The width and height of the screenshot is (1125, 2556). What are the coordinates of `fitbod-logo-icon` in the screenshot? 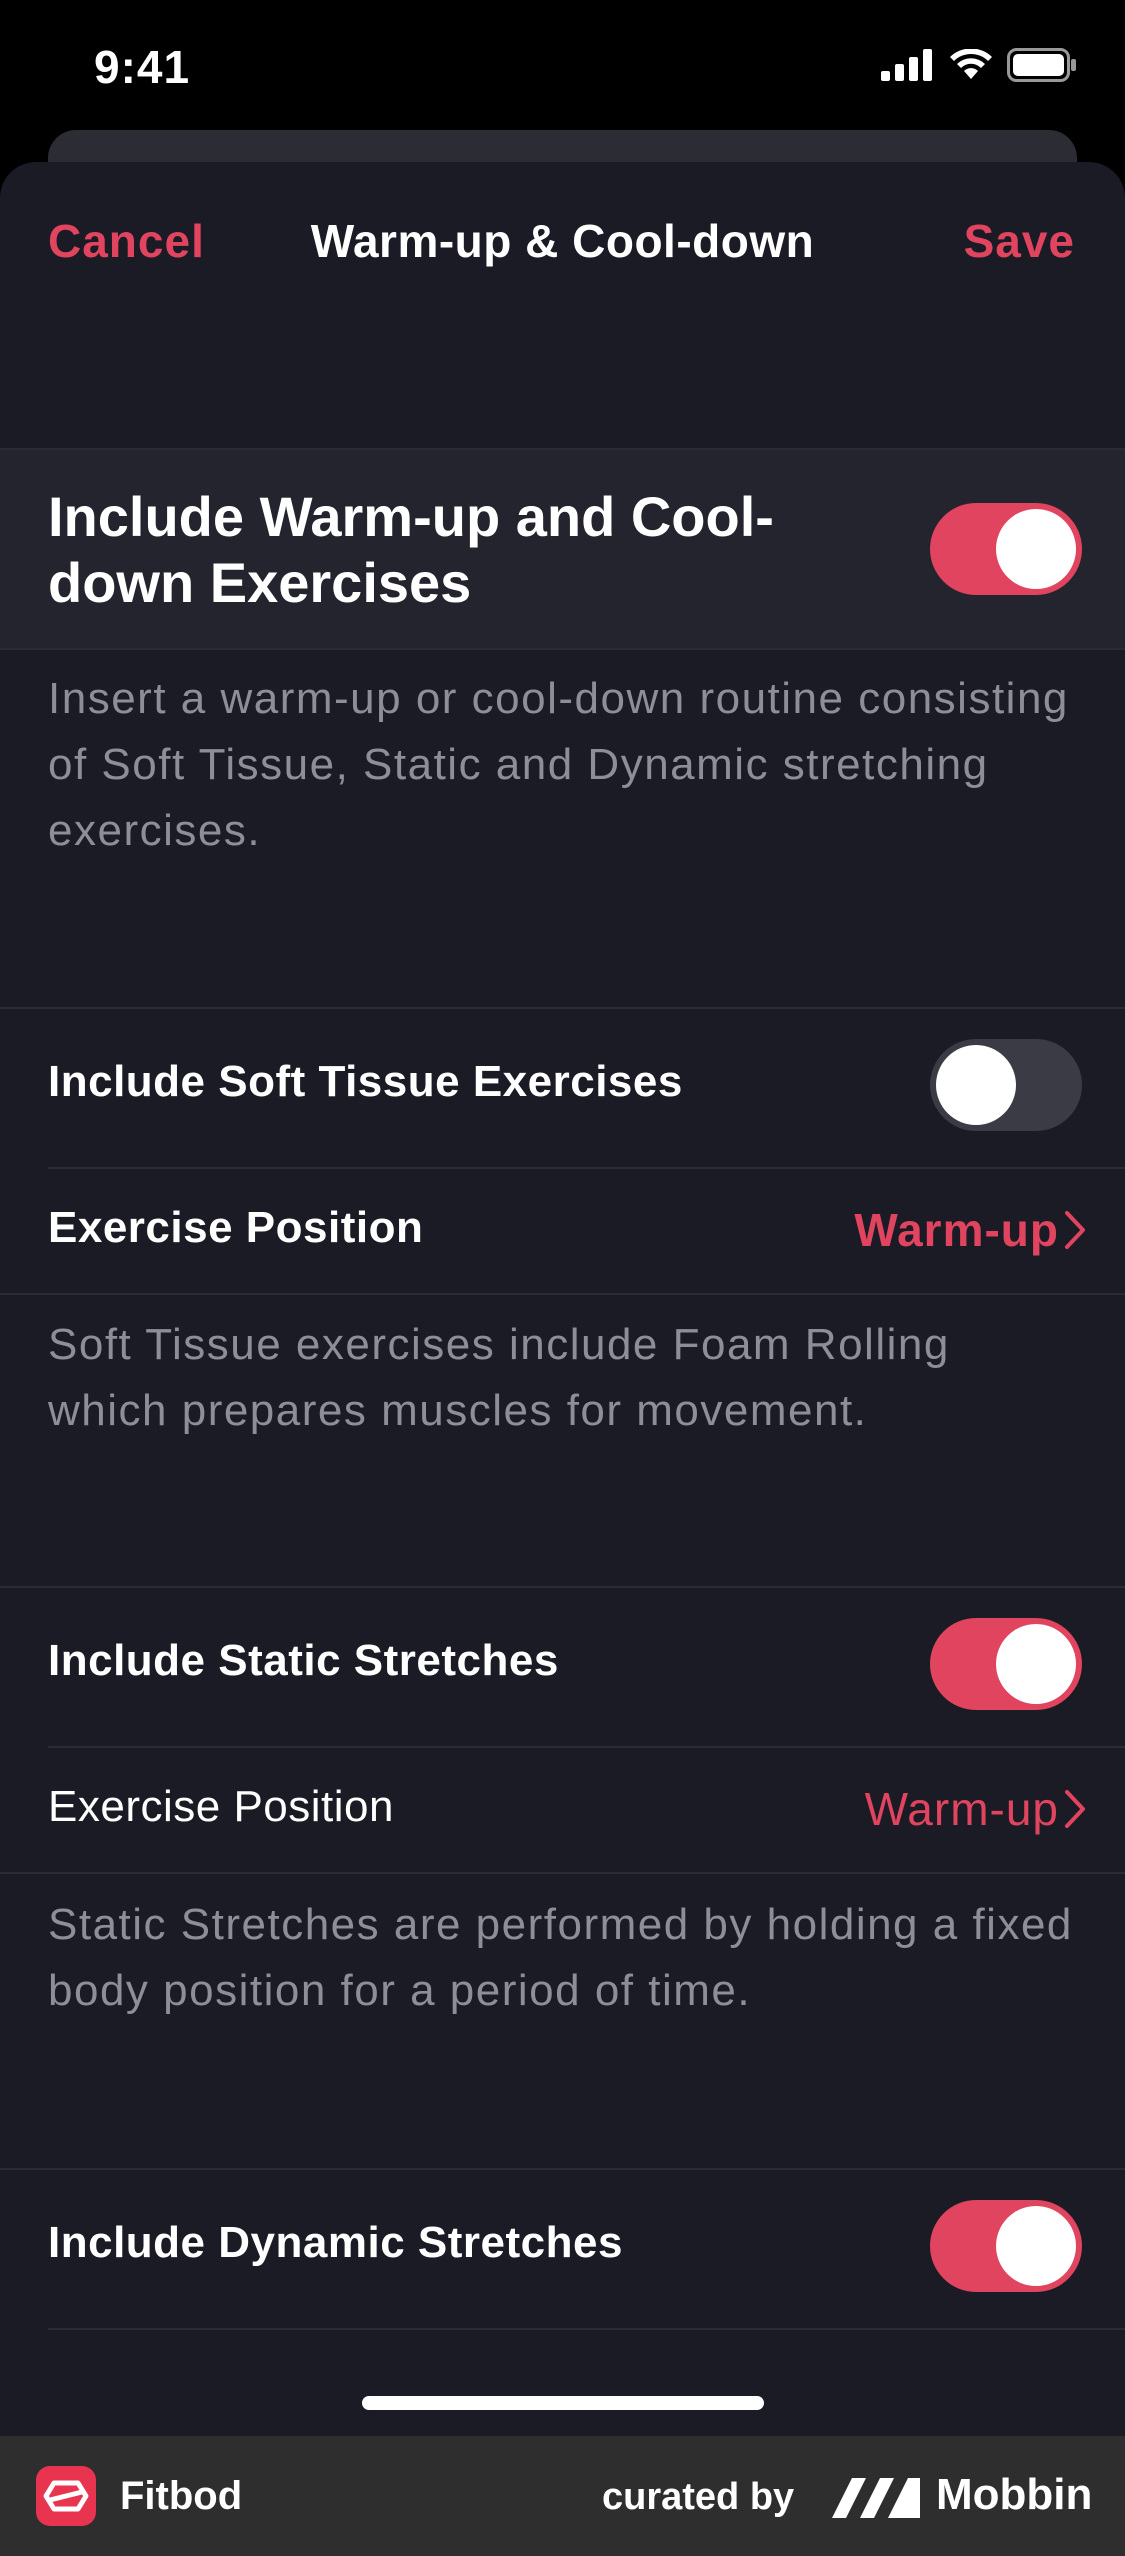 It's located at (66, 2496).